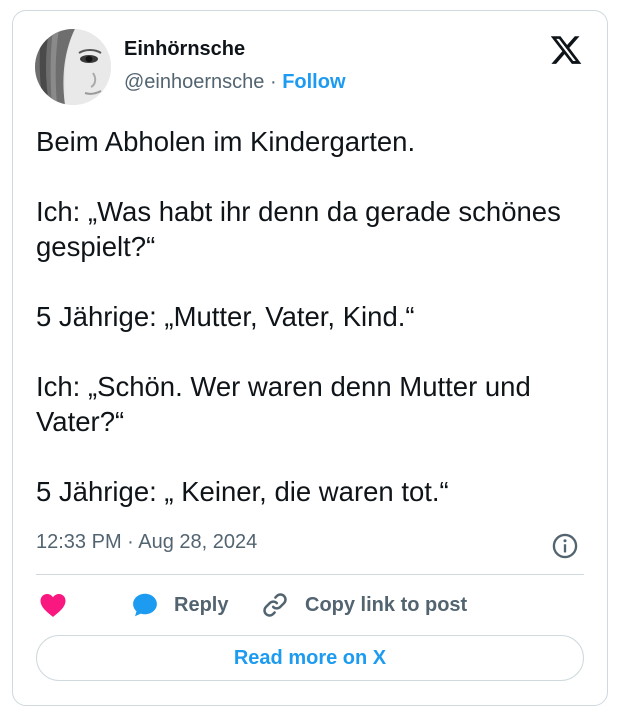  What do you see at coordinates (386, 604) in the screenshot?
I see `copy-link-label: Copy link to post` at bounding box center [386, 604].